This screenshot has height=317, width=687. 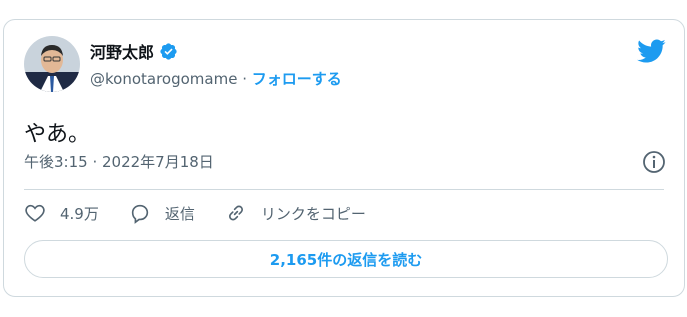 I want to click on reply-icon, so click(x=140, y=214).